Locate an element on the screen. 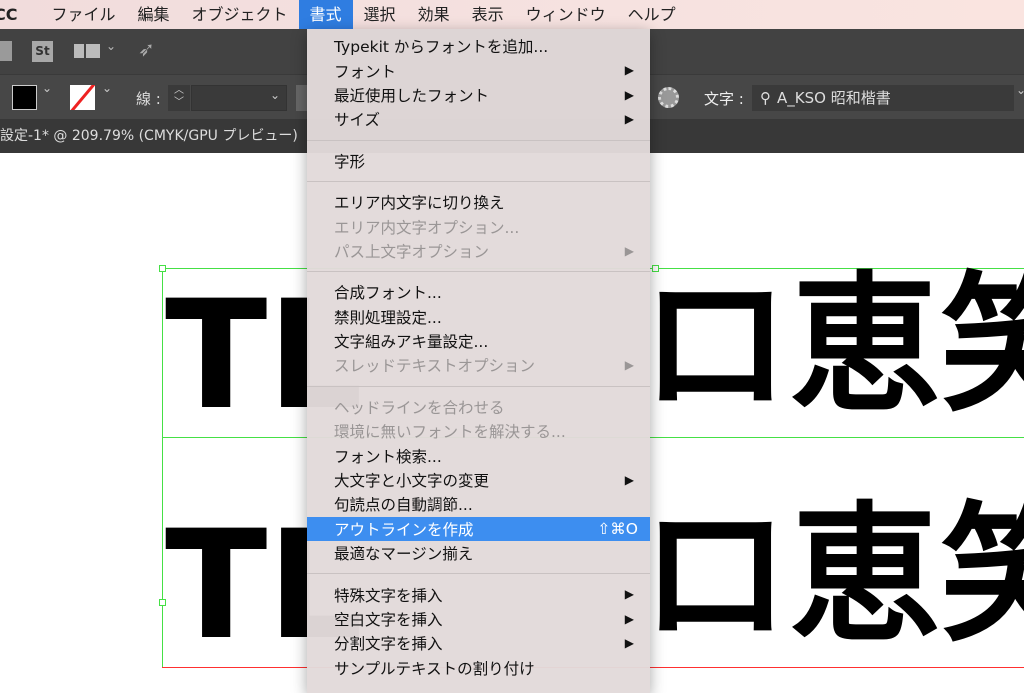 This screenshot has height=693, width=1024. menu-item: サンプルテキストの割り付け is located at coordinates (478, 668).